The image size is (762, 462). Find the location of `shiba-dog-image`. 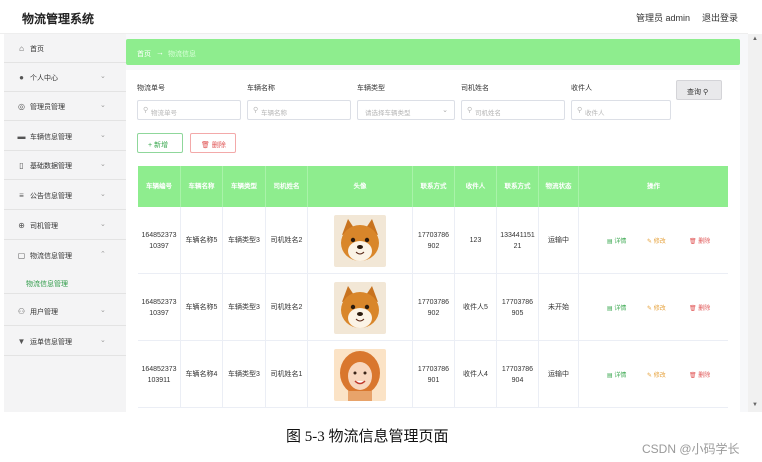

shiba-dog-image is located at coordinates (360, 307).